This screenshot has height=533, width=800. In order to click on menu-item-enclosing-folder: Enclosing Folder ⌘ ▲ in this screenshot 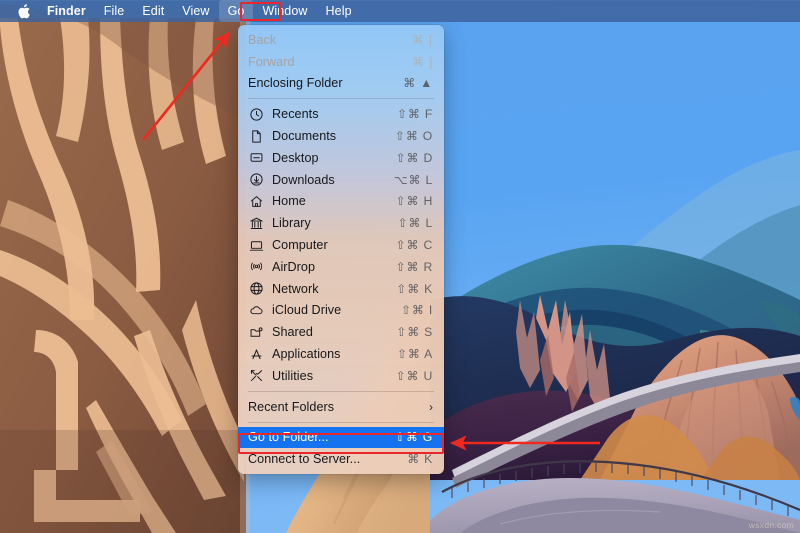, I will do `click(341, 84)`.